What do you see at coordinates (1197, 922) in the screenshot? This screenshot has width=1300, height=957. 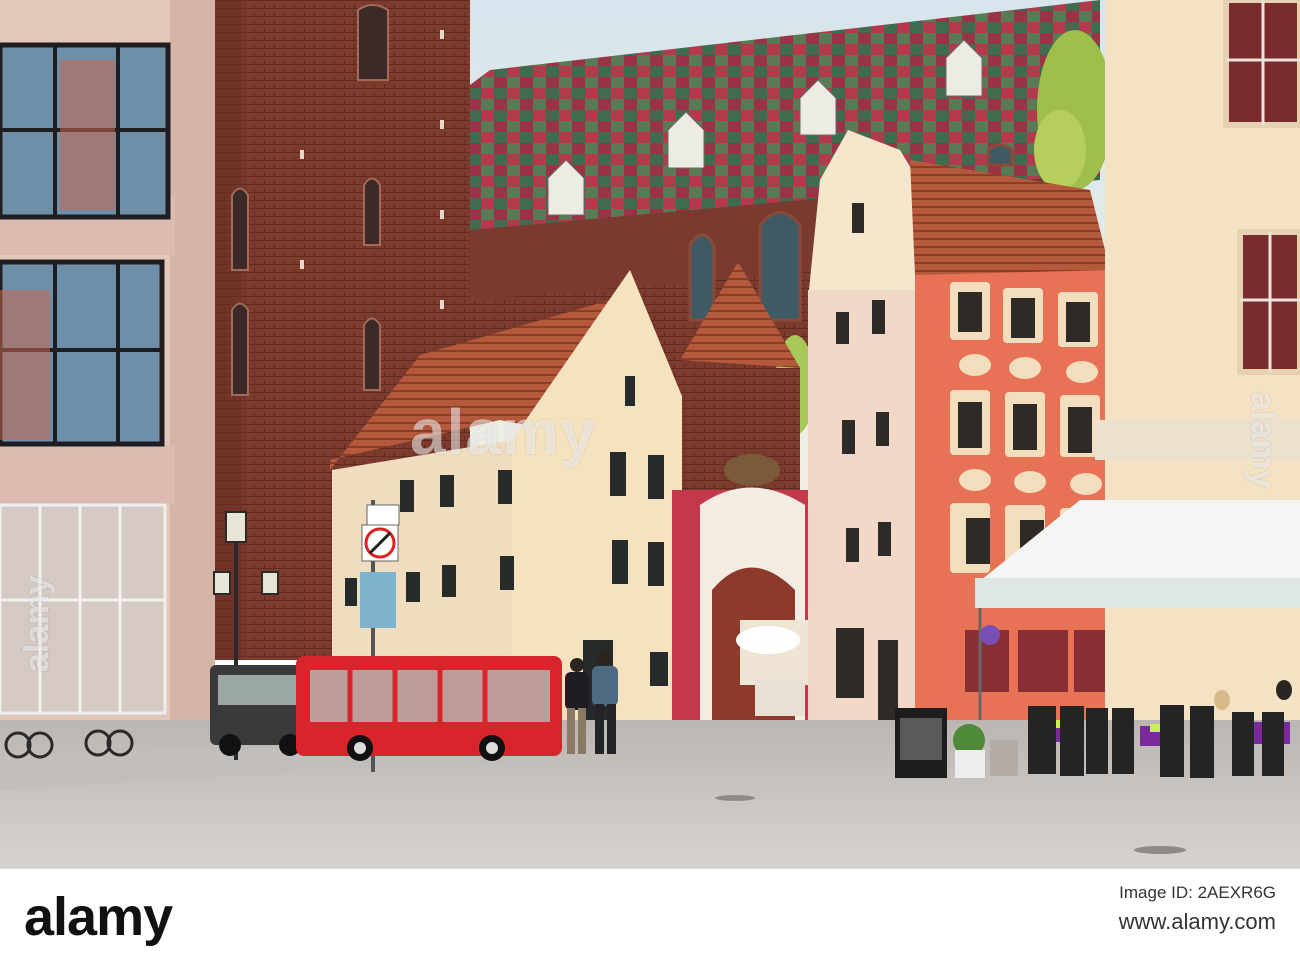 I see `site-url: www.alamy.com` at bounding box center [1197, 922].